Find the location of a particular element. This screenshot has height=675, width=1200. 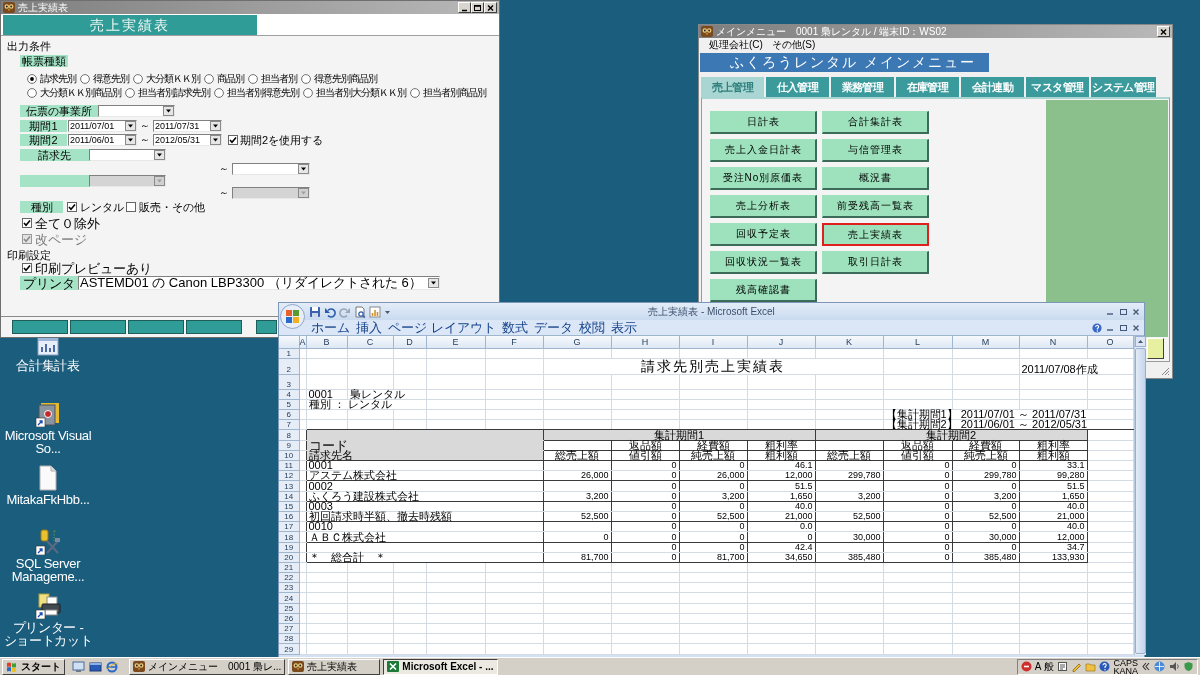

icon-label: 合計集計表 is located at coordinates (48, 365).